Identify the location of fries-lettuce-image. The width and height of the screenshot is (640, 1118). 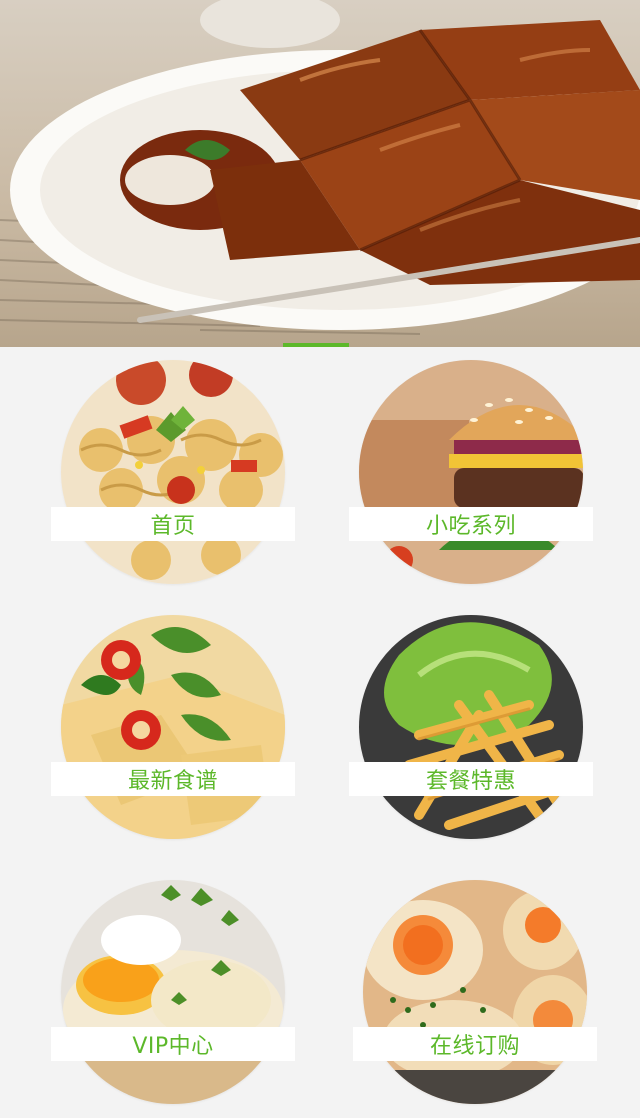
(471, 727).